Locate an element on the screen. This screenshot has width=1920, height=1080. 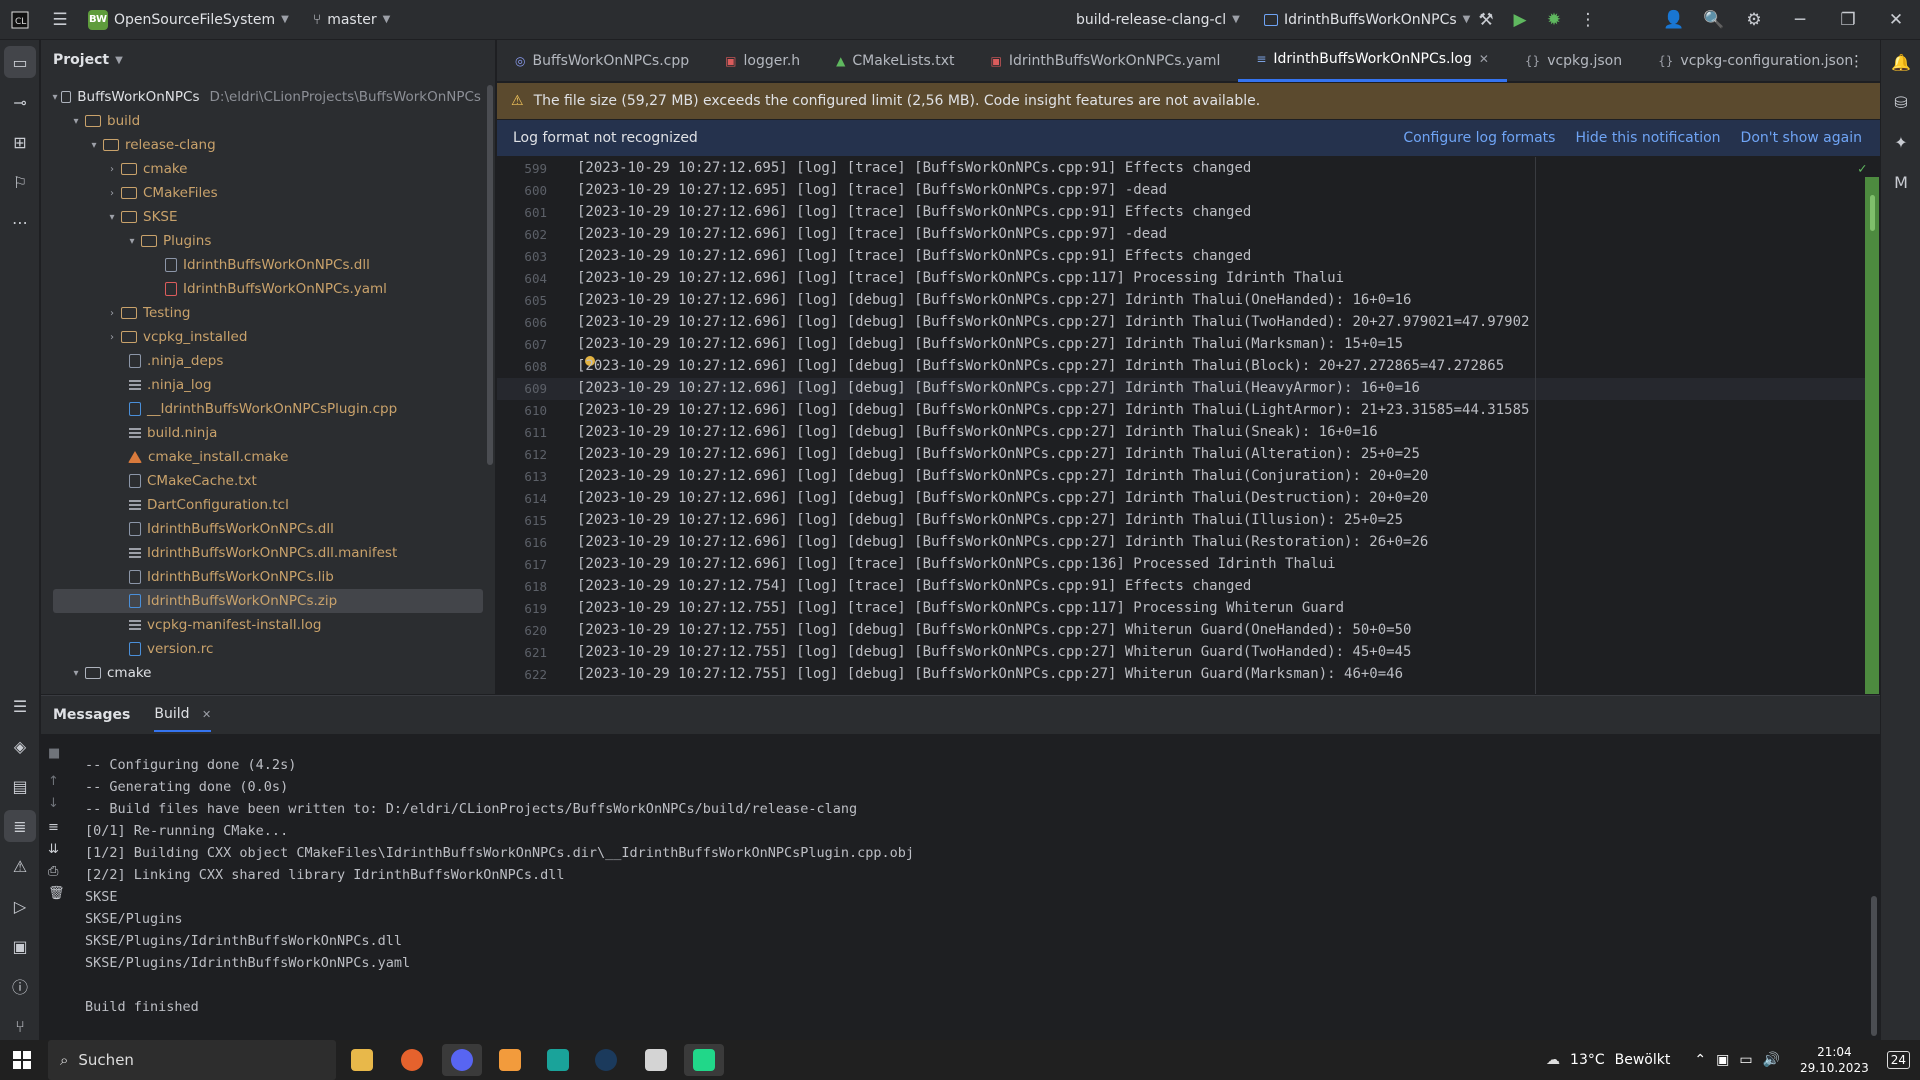
stop-icon: ■ is located at coordinates (54, 753).